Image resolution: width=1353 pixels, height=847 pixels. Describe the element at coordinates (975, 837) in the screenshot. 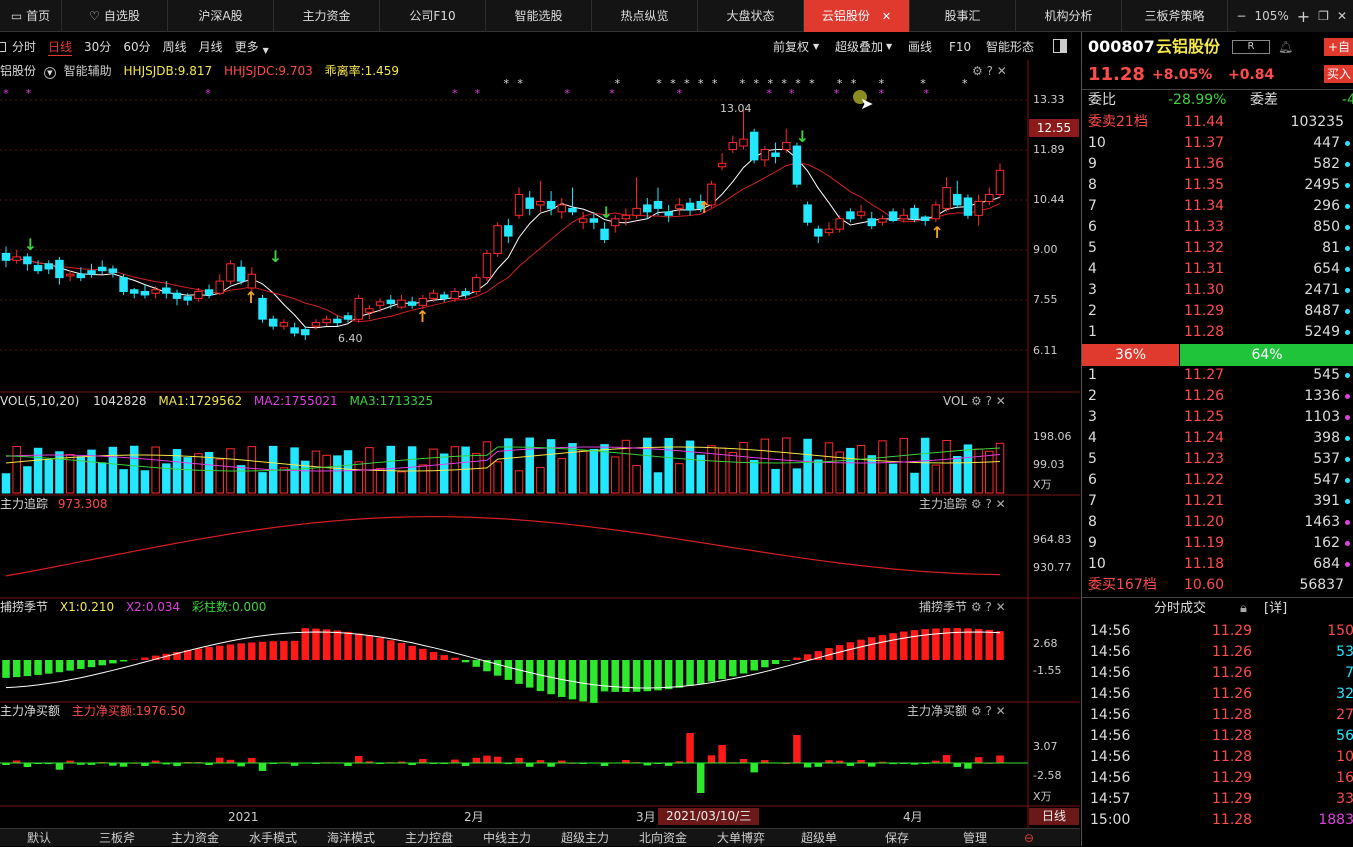

I see `bottom-tab: 管理` at that location.